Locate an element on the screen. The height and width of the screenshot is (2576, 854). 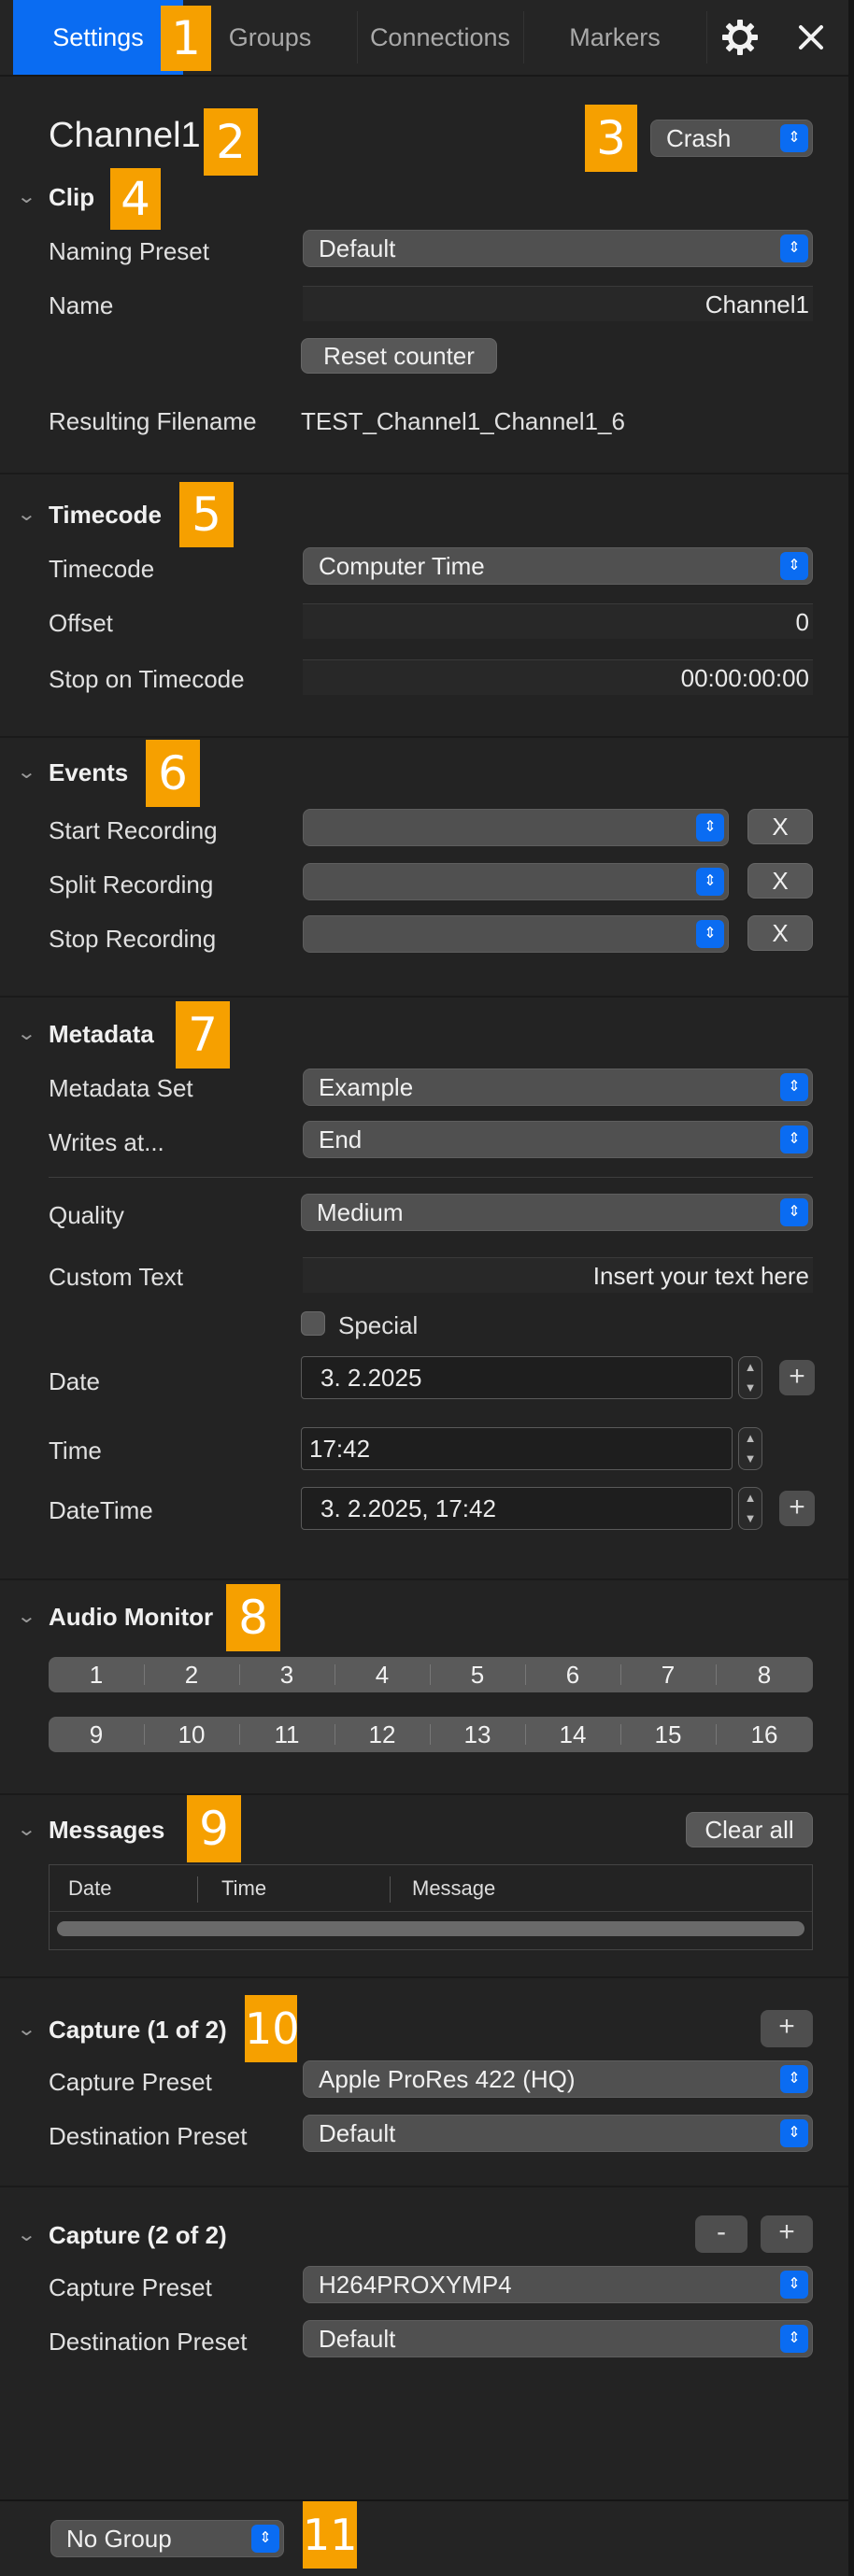
audio-channel-9: 9 is located at coordinates (97, 1735).